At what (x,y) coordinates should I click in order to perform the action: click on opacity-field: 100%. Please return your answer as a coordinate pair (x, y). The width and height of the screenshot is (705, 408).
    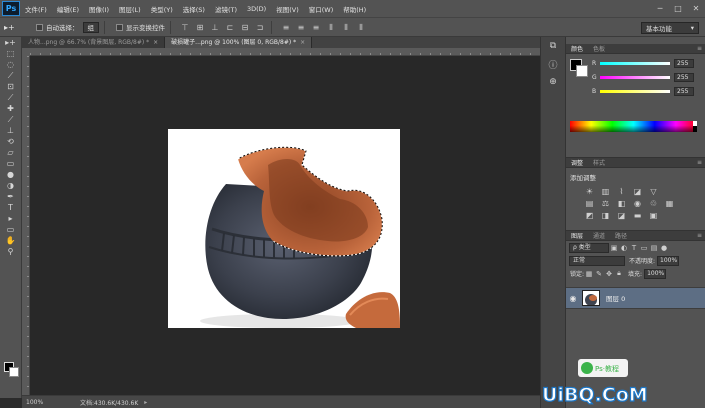
    Looking at the image, I should click on (668, 260).